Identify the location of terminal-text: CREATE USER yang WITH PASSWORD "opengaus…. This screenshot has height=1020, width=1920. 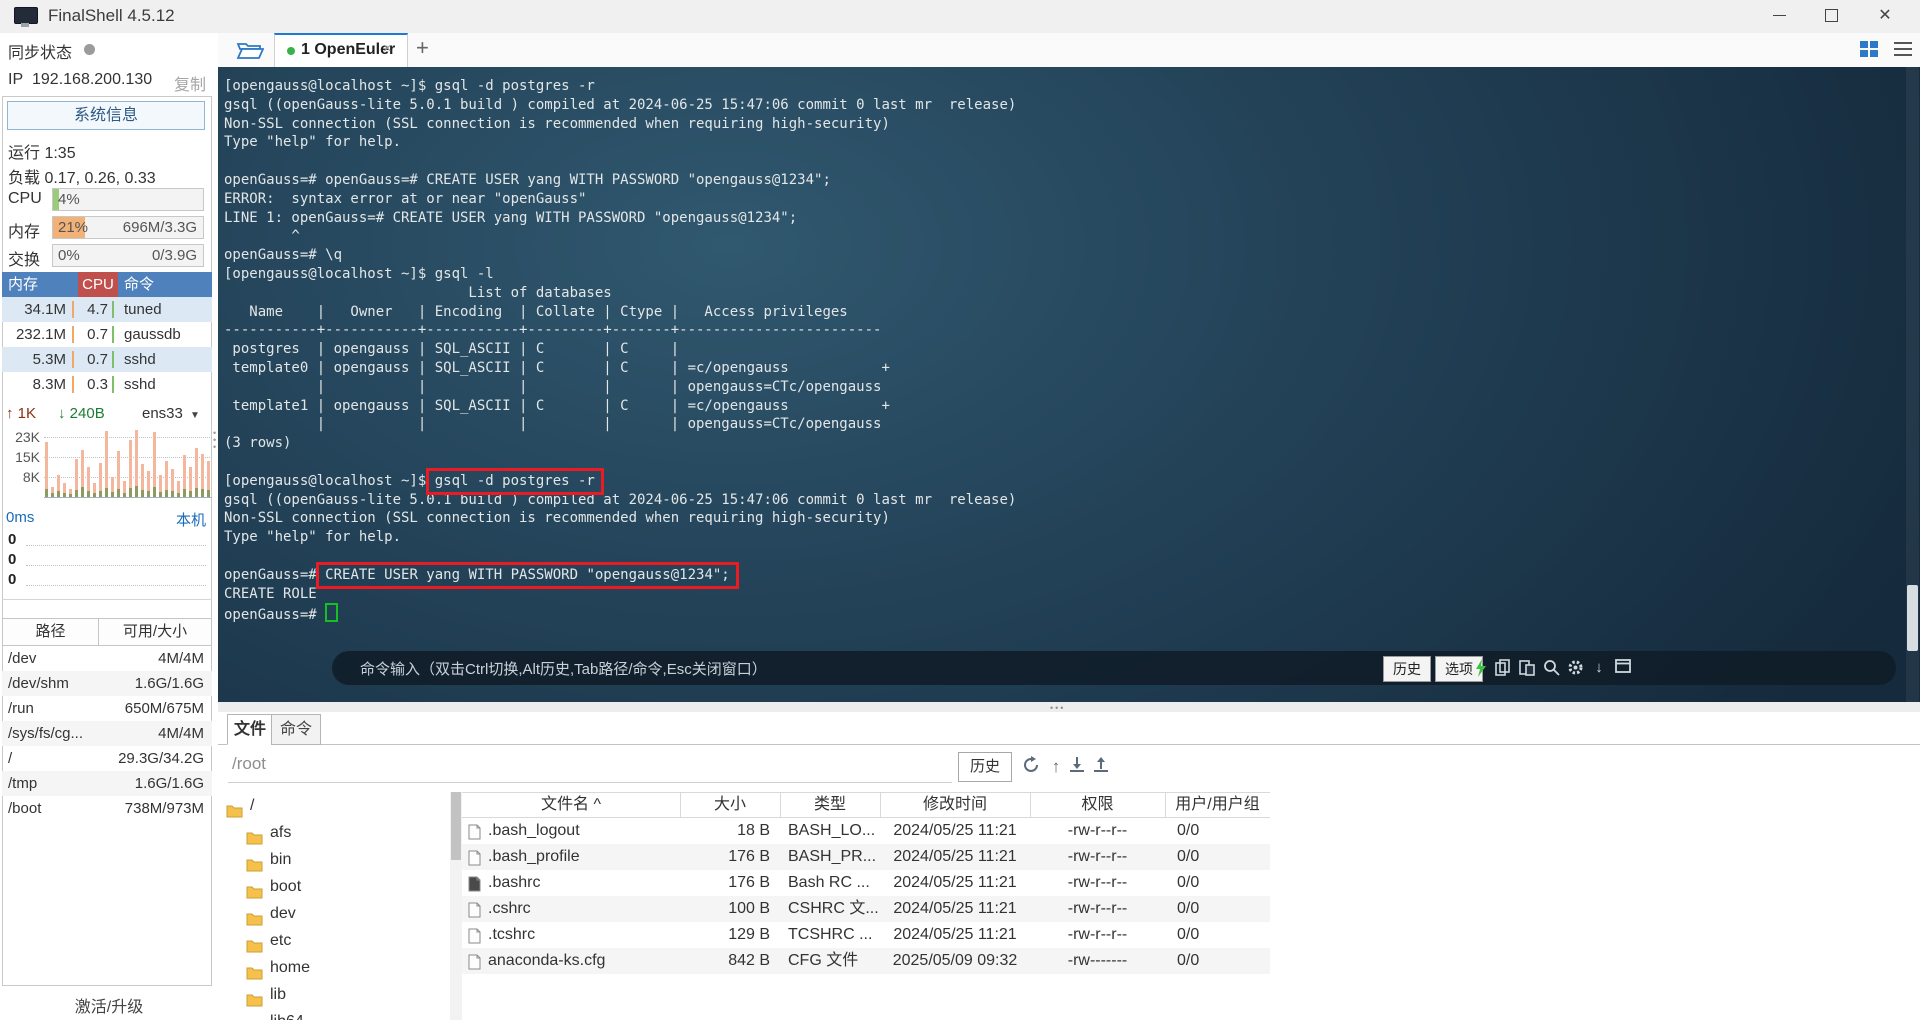
(527, 575).